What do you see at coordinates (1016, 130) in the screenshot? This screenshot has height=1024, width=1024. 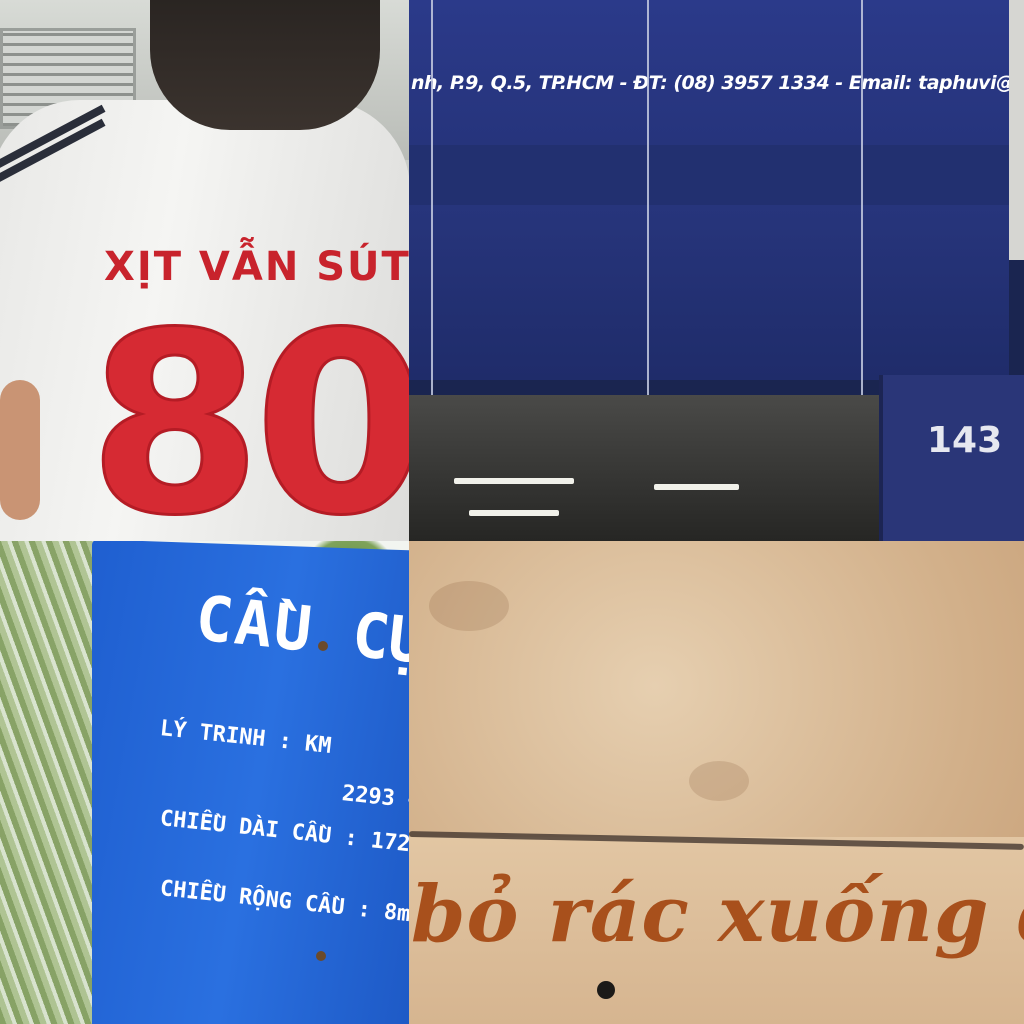 I see `building-edge` at bounding box center [1016, 130].